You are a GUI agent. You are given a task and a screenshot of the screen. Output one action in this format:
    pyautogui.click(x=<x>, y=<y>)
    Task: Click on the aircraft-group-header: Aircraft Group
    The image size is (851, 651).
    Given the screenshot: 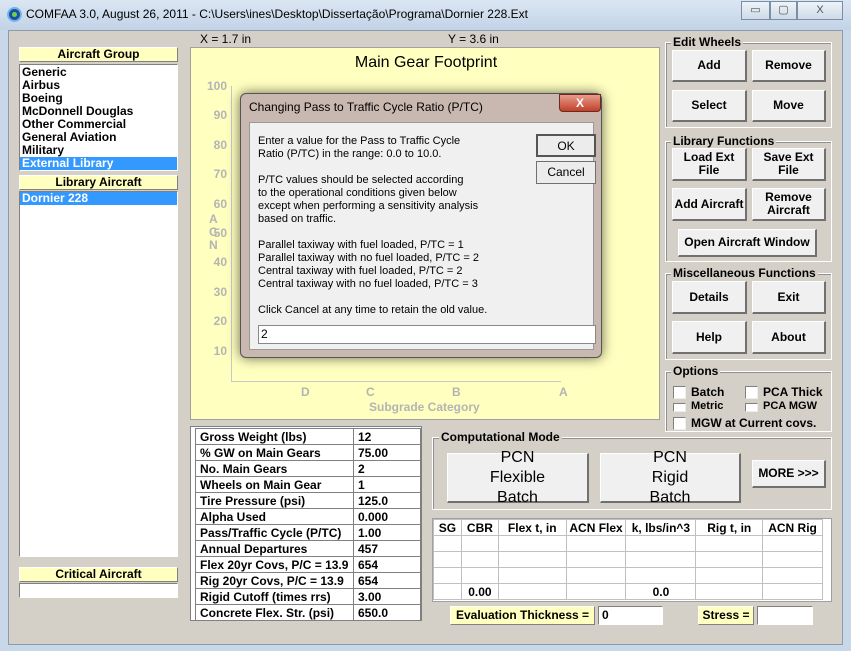 What is the action you would take?
    pyautogui.click(x=98, y=54)
    